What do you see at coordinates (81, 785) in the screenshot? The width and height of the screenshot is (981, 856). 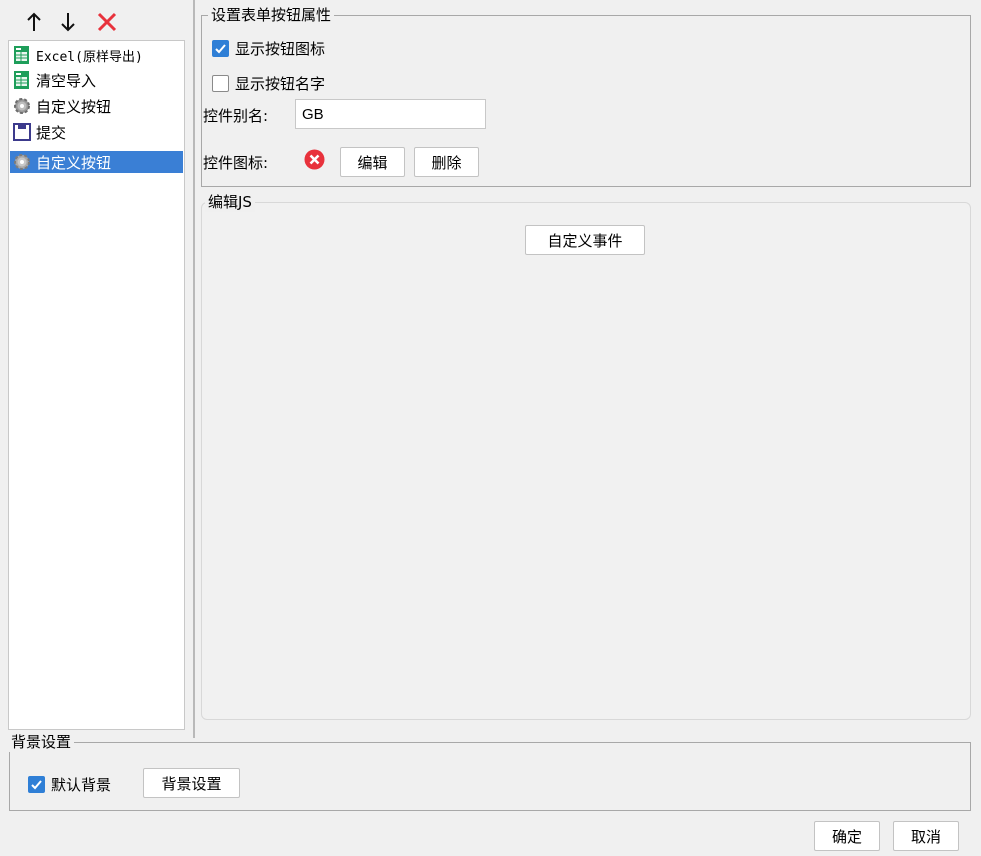 I see `default-background-label: 默认背景` at bounding box center [81, 785].